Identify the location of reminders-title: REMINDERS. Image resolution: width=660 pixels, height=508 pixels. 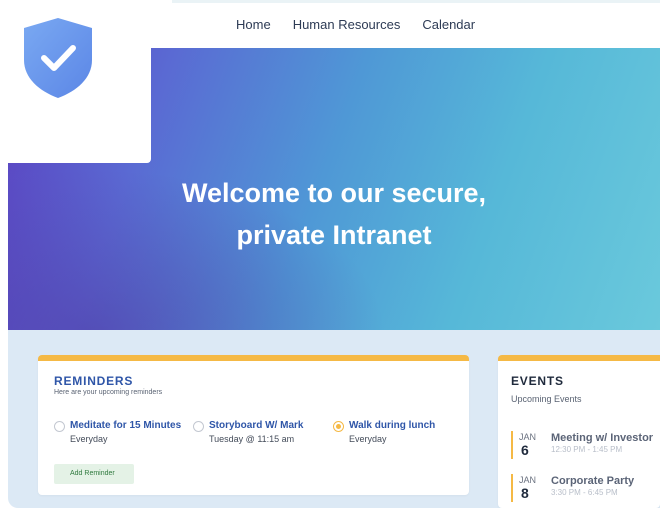
(94, 381).